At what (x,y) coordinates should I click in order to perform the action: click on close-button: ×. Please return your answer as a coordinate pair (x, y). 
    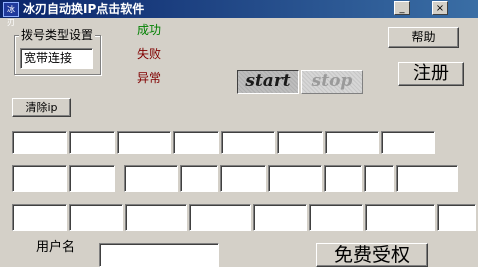
    Looking at the image, I should click on (440, 8).